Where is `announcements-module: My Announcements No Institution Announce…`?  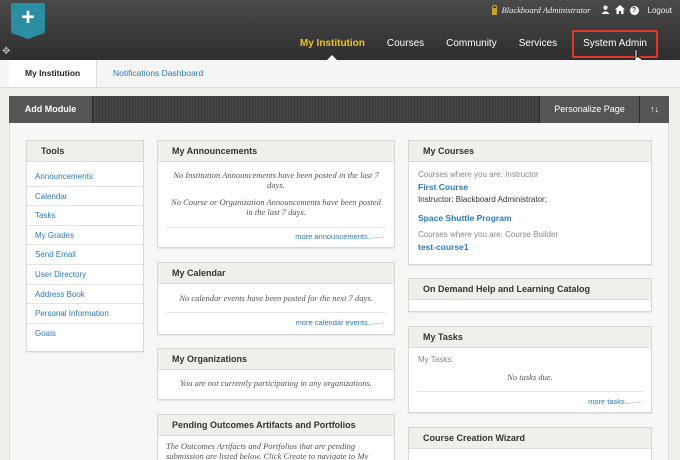
announcements-module: My Announcements No Institution Announce… is located at coordinates (276, 194).